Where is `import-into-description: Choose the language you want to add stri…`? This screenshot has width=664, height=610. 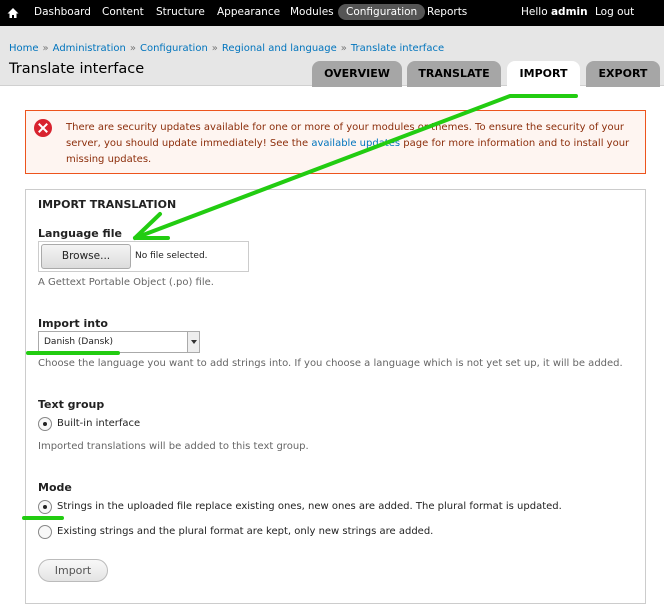 import-into-description: Choose the language you want to add stri… is located at coordinates (330, 363).